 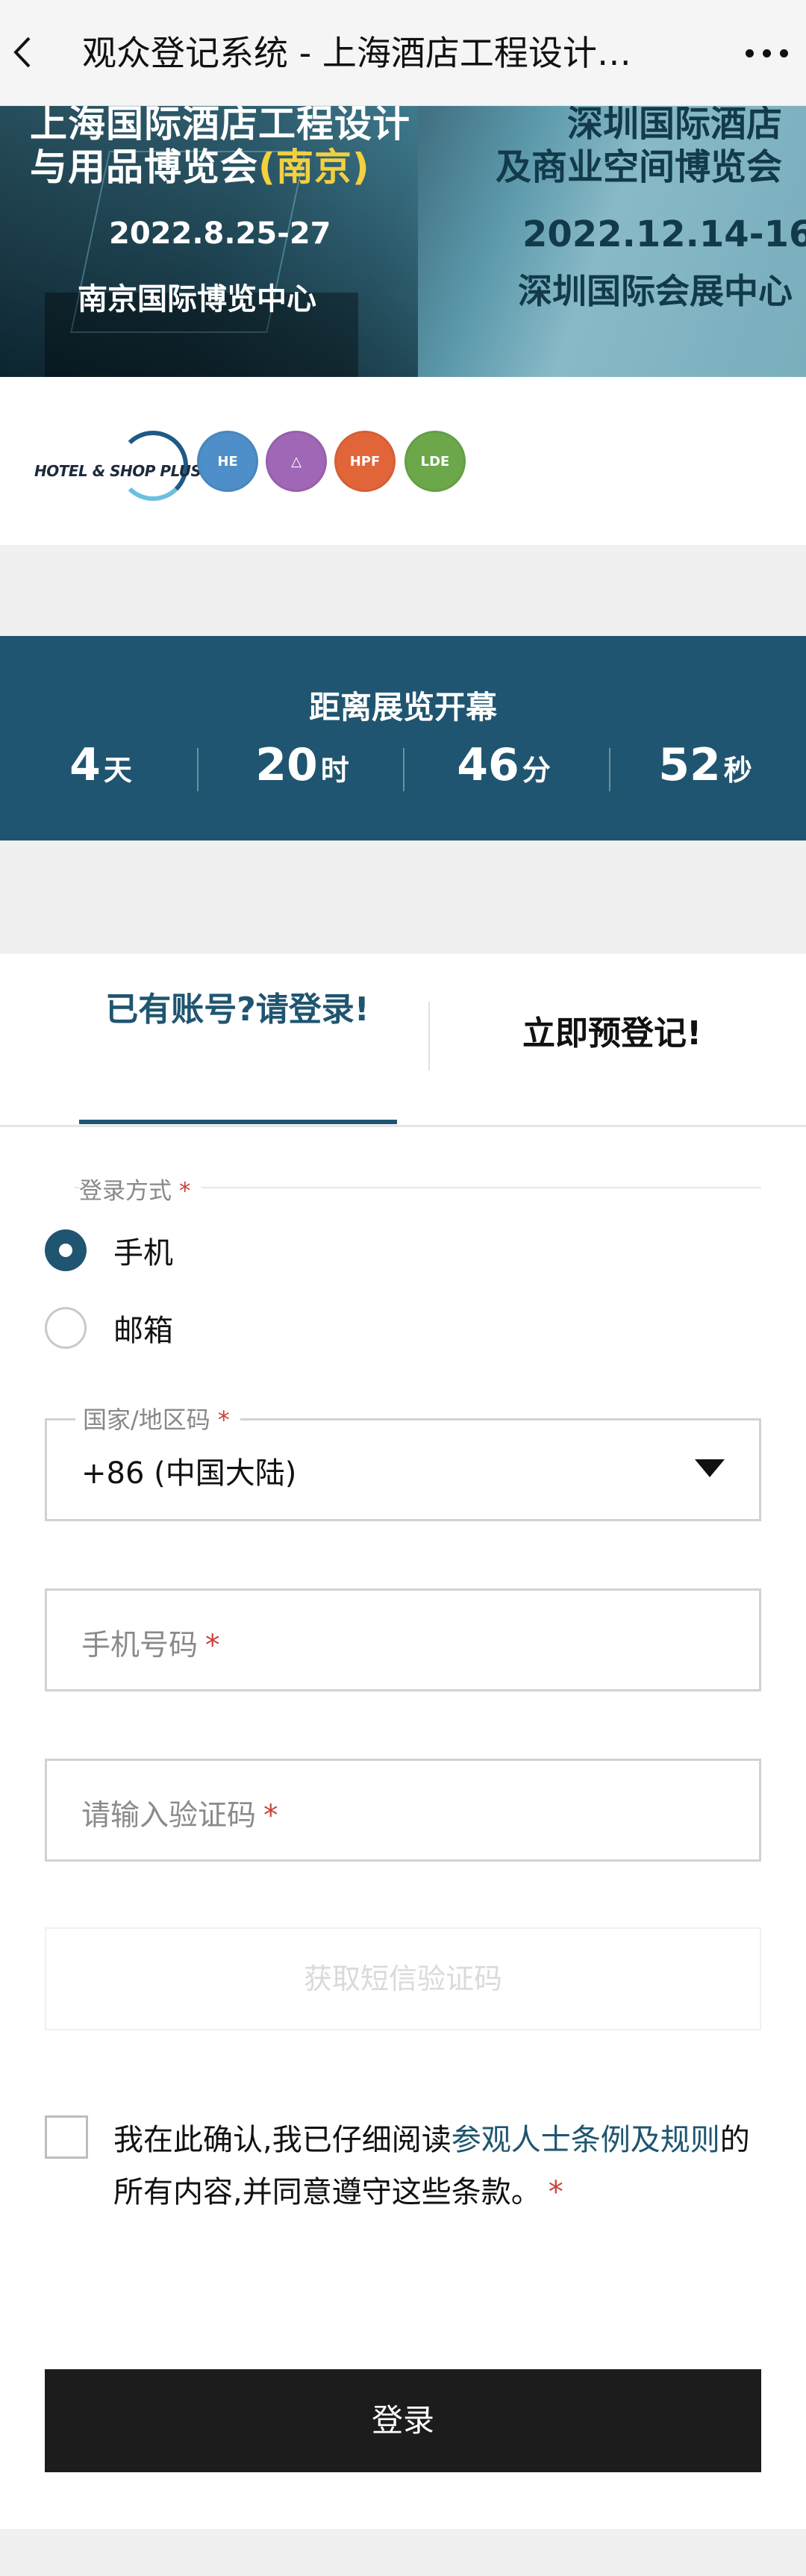 What do you see at coordinates (109, 1328) in the screenshot?
I see `radio-email: 邮箱` at bounding box center [109, 1328].